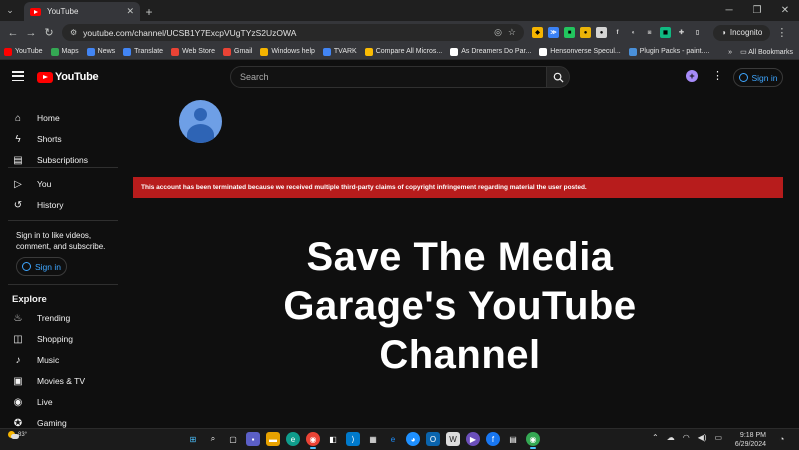 The height and width of the screenshot is (450, 799). I want to click on bookmark-label: Maps, so click(70, 51).